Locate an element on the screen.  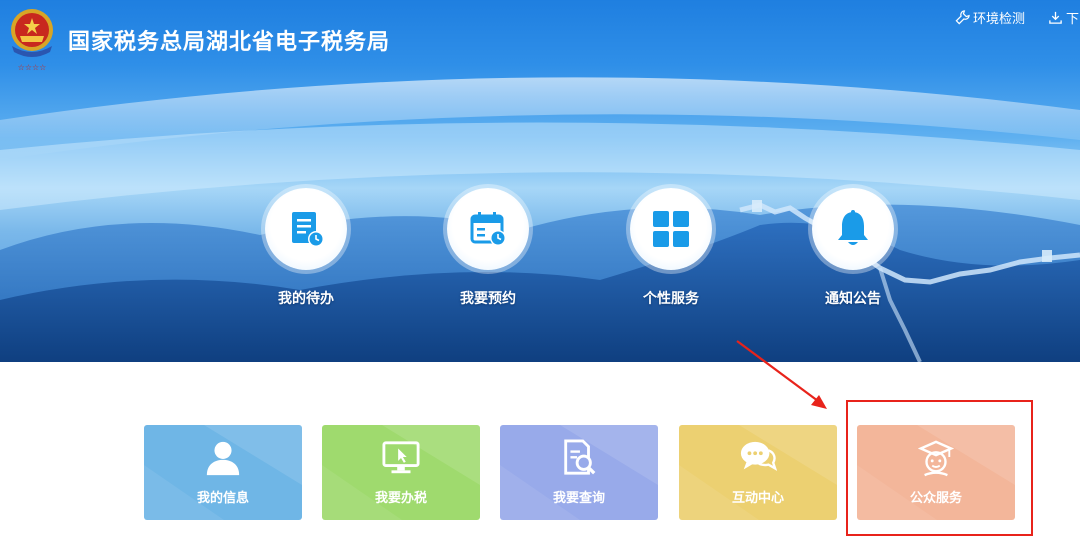
tax-emblem-icon: ☆☆☆☆ is located at coordinates (32, 40).